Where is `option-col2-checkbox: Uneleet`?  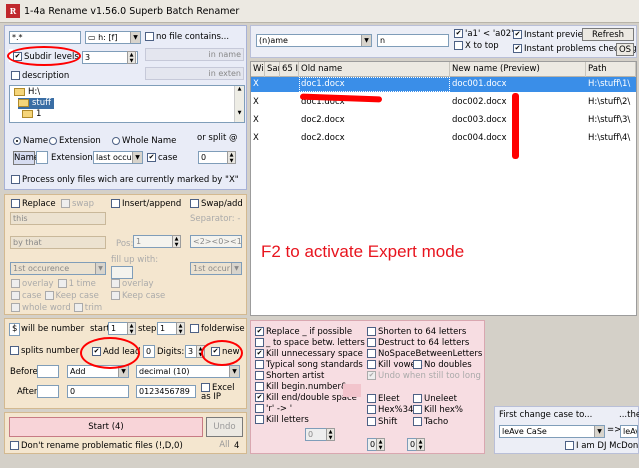 option-col2-checkbox: Uneleet is located at coordinates (435, 399).